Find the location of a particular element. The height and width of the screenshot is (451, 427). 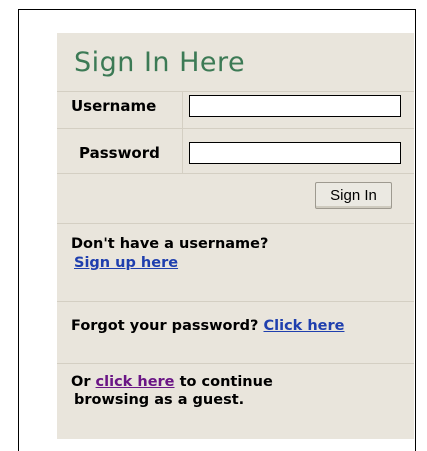

password-field is located at coordinates (295, 153).